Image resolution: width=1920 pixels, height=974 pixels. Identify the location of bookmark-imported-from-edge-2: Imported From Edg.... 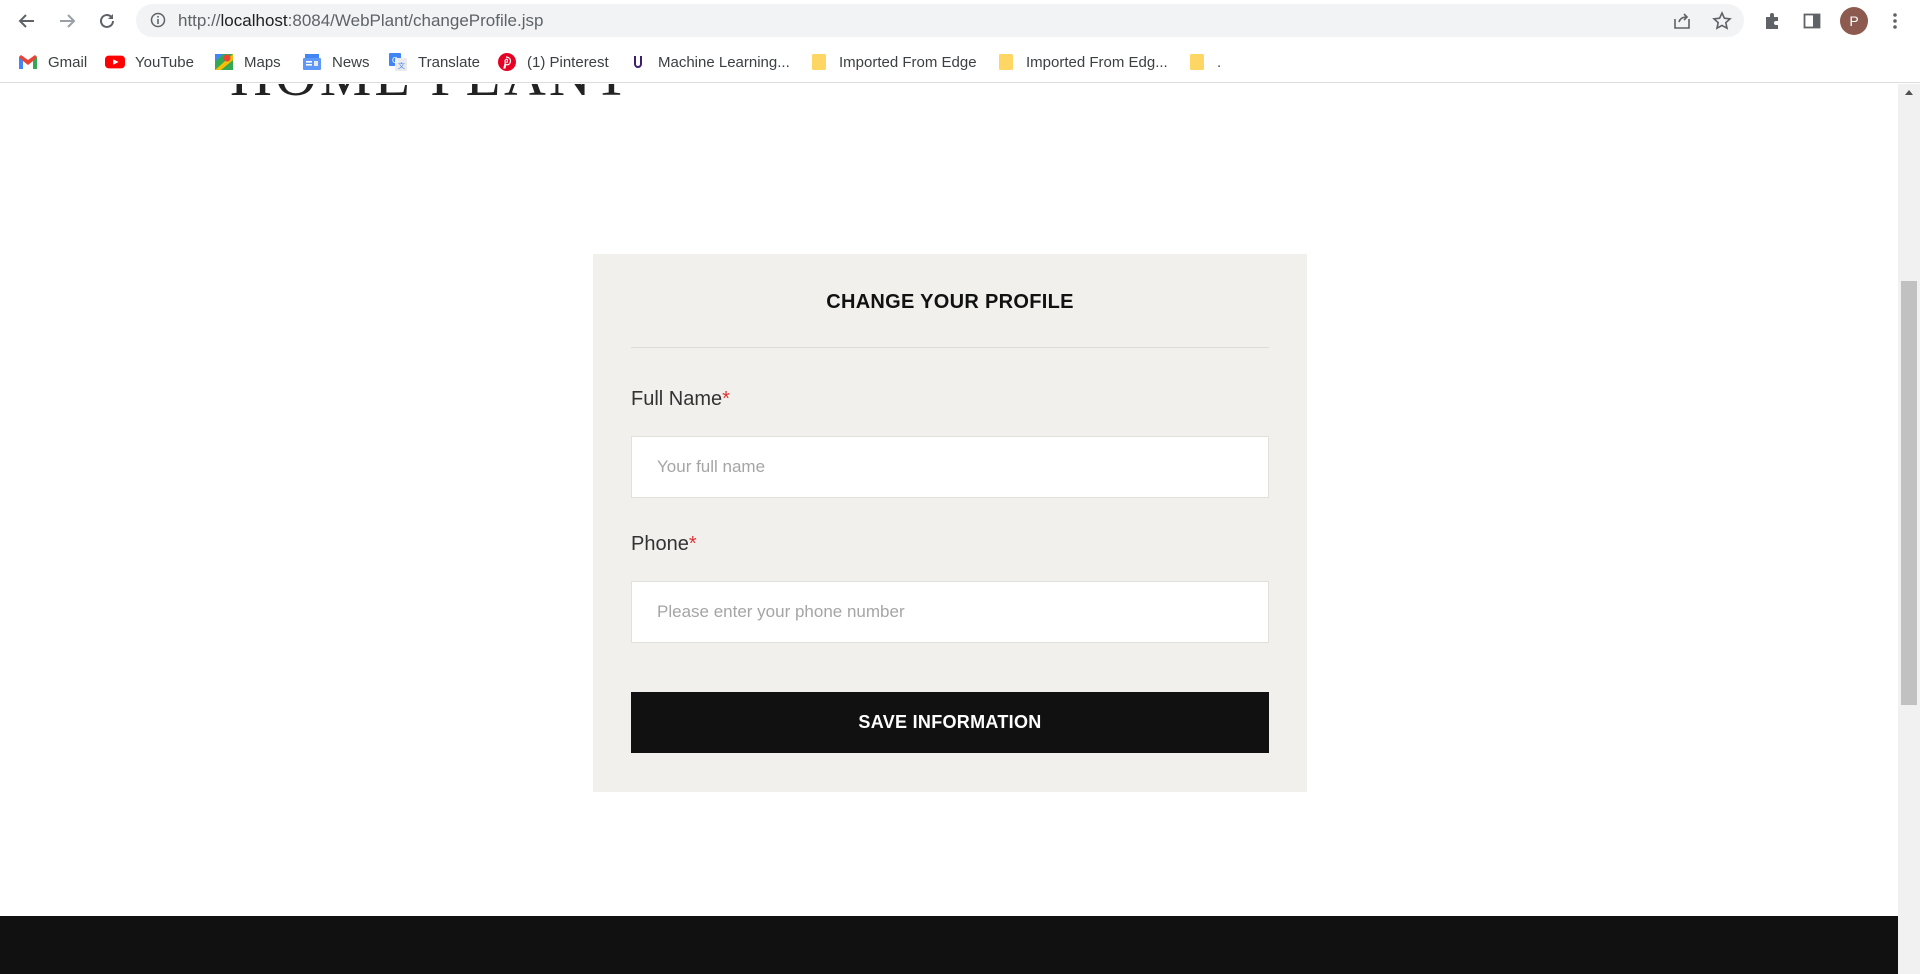
(1082, 62).